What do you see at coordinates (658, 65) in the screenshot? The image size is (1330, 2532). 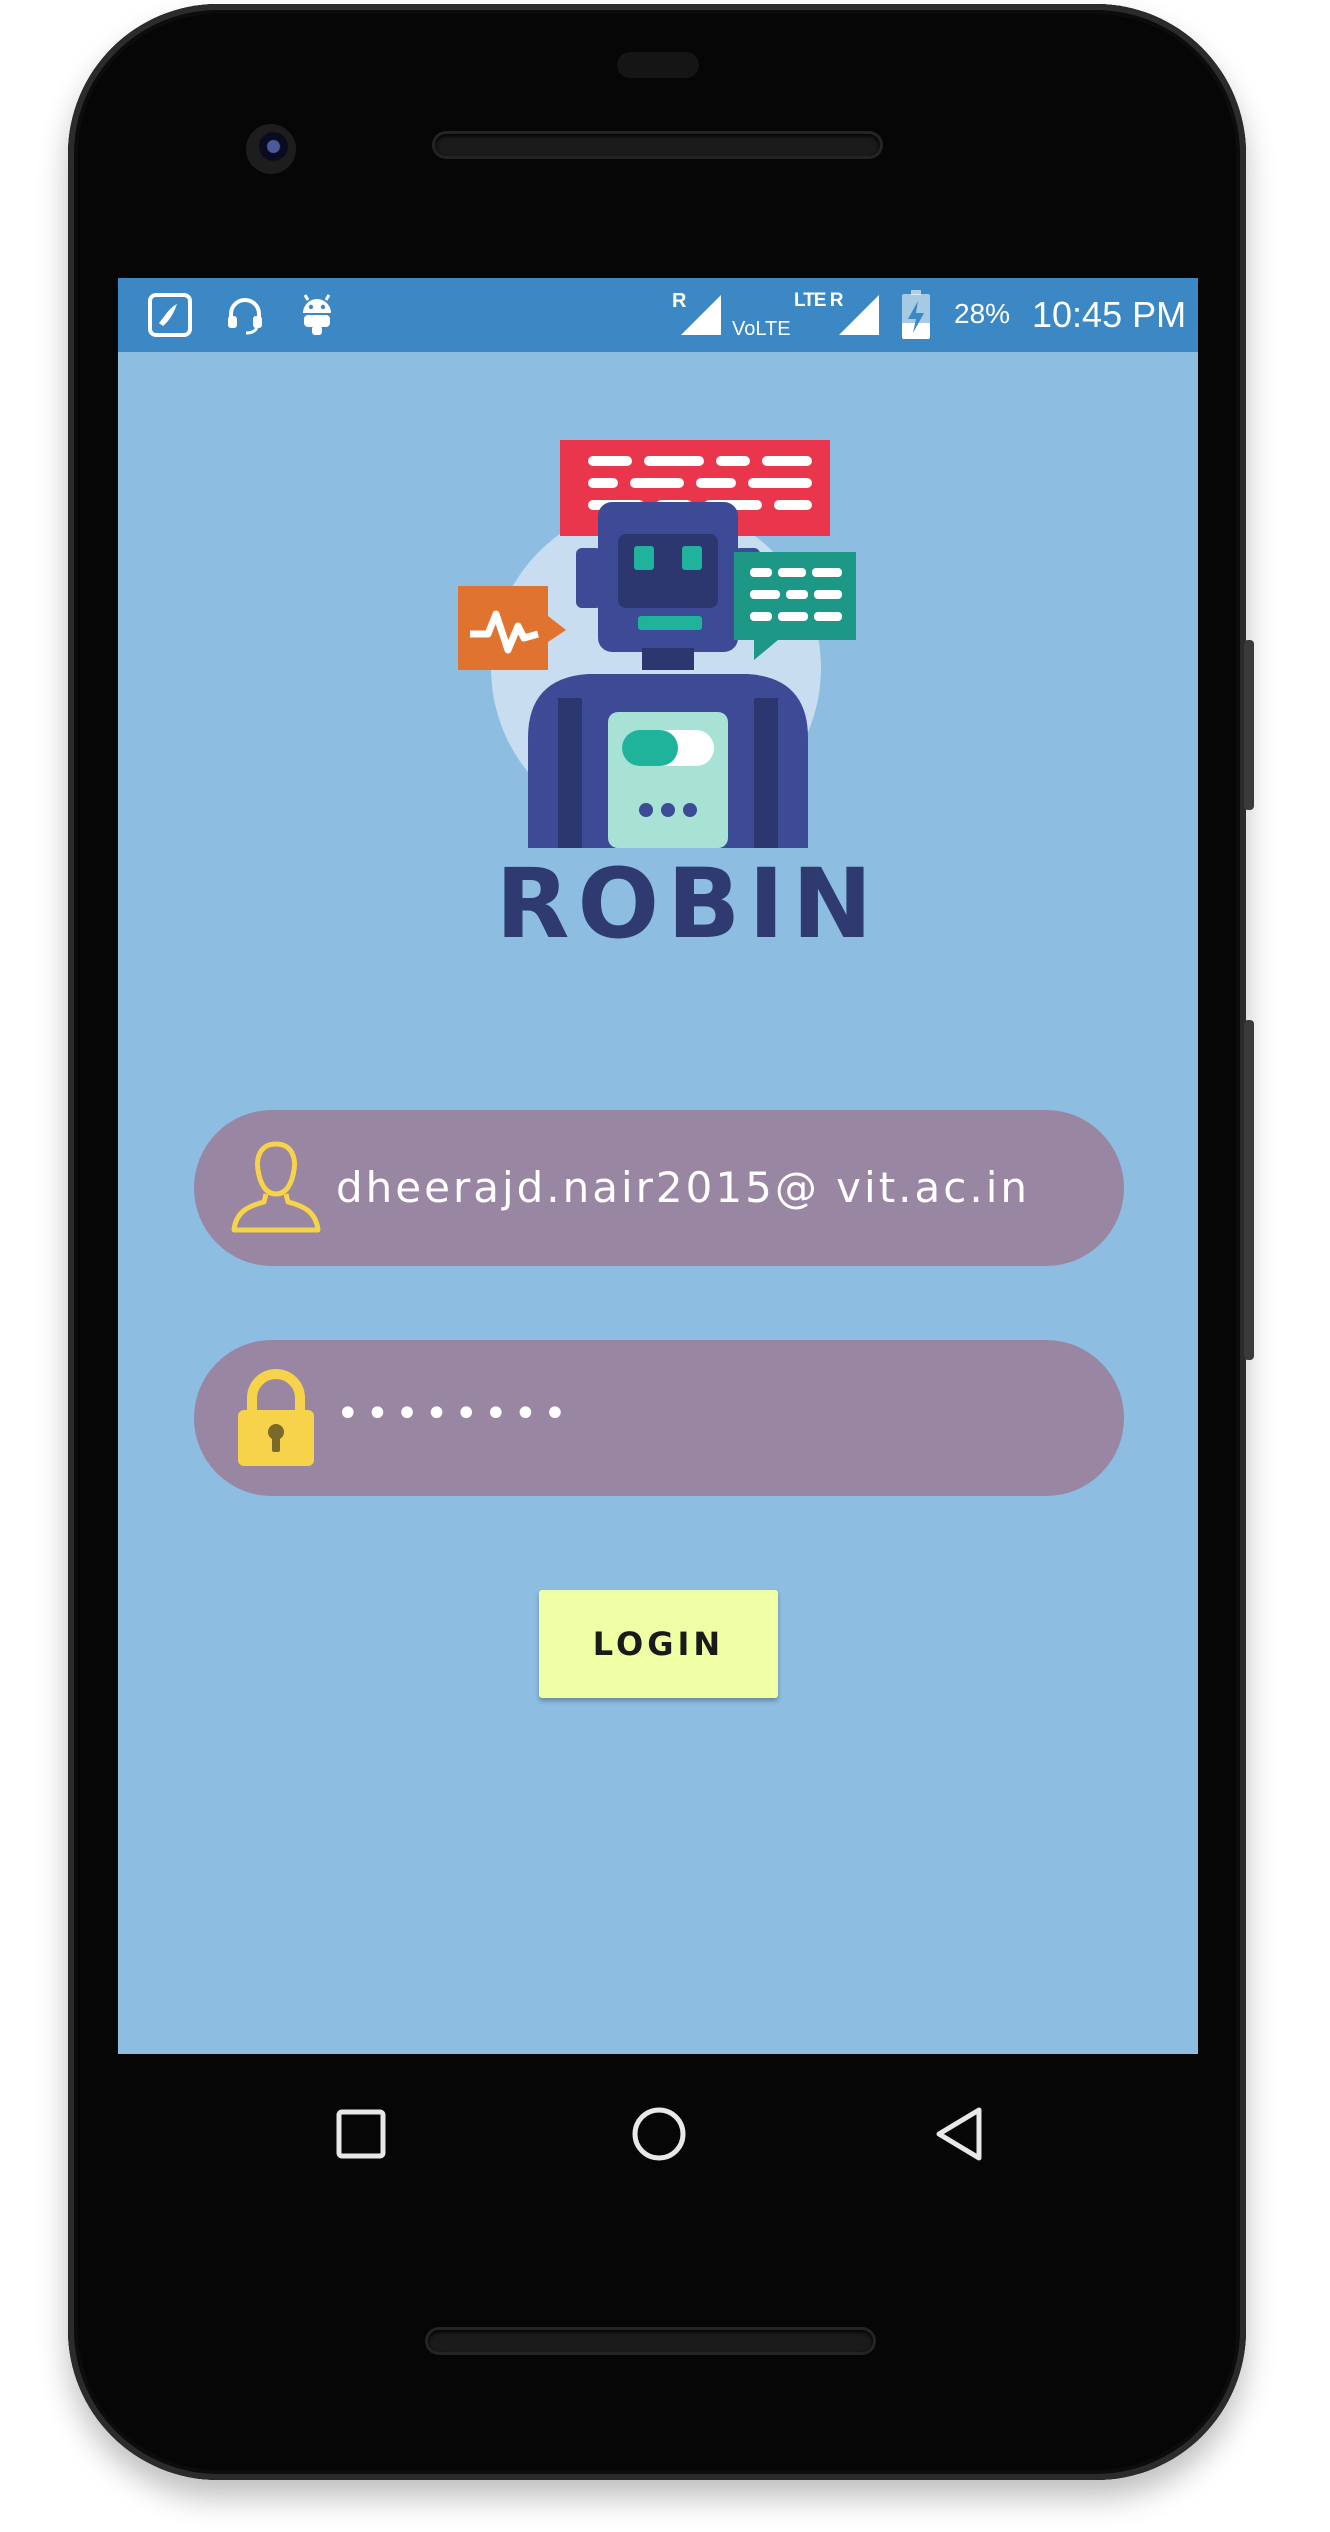 I see `sensor-slot` at bounding box center [658, 65].